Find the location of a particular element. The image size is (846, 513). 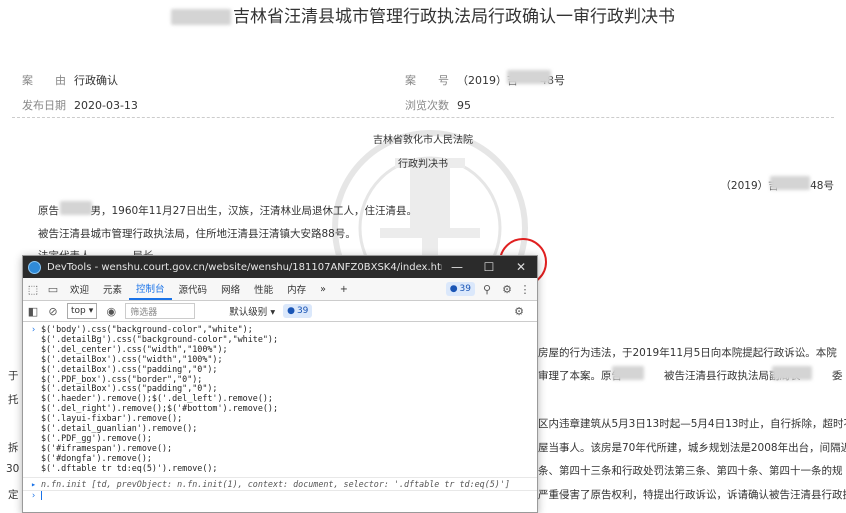

text-fragment: 区内违章建筑从5月3日13时起—5月4日13时止，自行拆除，超时不 is located at coordinates (692, 424).